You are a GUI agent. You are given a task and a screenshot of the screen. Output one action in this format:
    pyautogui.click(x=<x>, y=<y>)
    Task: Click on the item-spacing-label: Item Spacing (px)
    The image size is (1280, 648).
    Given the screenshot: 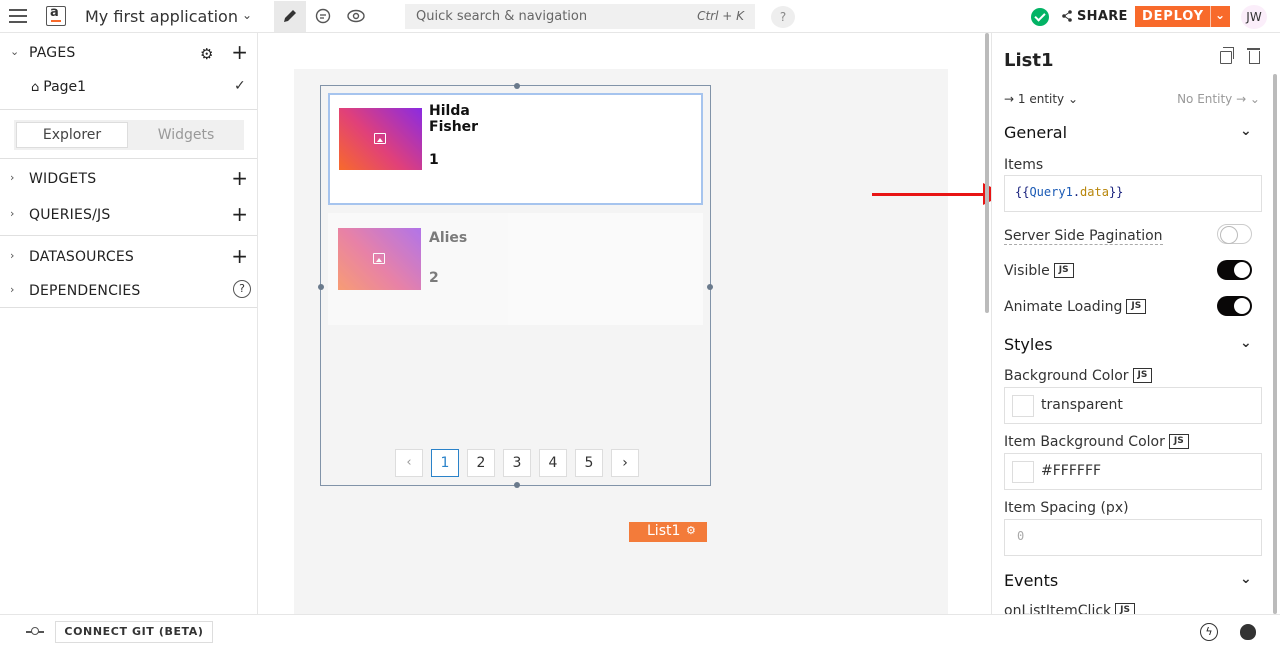 What is the action you would take?
    pyautogui.click(x=1066, y=508)
    